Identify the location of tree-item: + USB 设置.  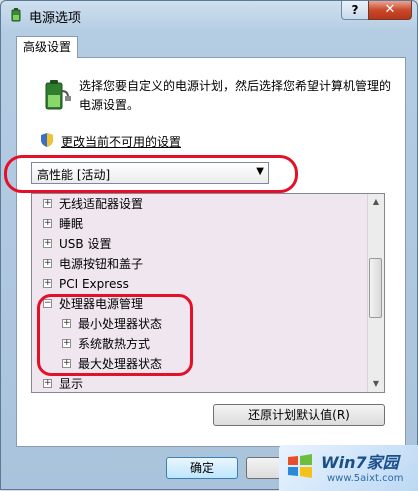
(200, 244).